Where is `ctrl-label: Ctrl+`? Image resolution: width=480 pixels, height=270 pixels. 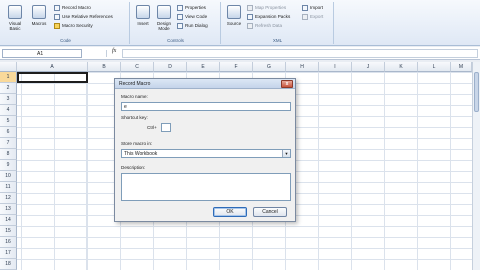
ctrl-label: Ctrl+ is located at coordinates (152, 127).